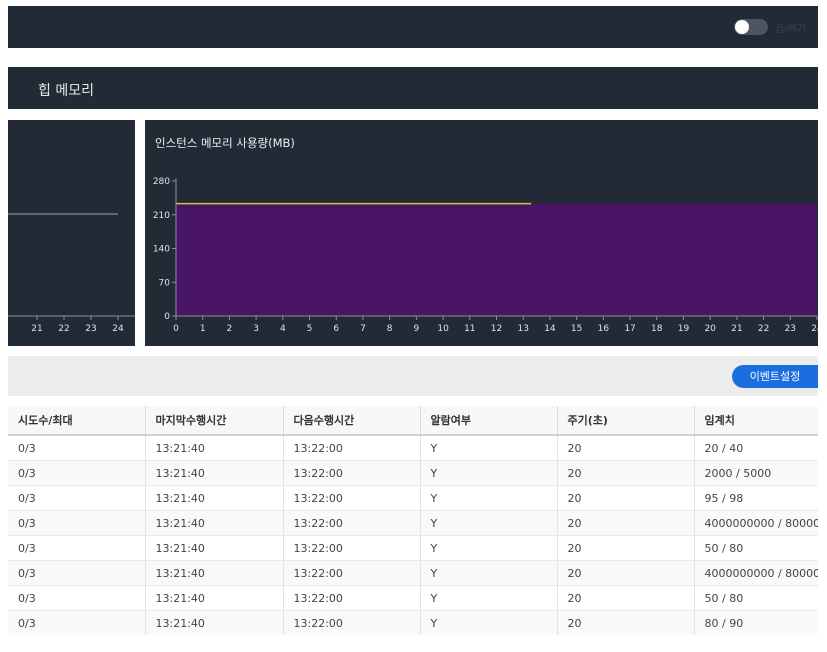  What do you see at coordinates (77, 421) in the screenshot?
I see `table-header-cell: 시도수/최대` at bounding box center [77, 421].